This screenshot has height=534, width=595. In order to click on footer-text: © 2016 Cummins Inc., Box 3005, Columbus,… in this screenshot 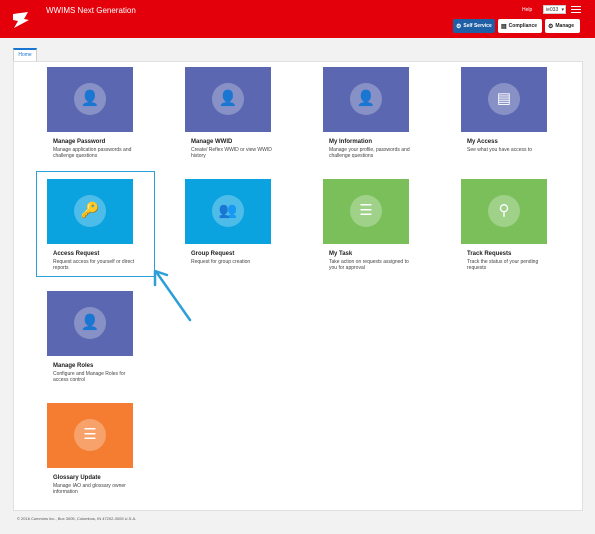, I will do `click(77, 518)`.